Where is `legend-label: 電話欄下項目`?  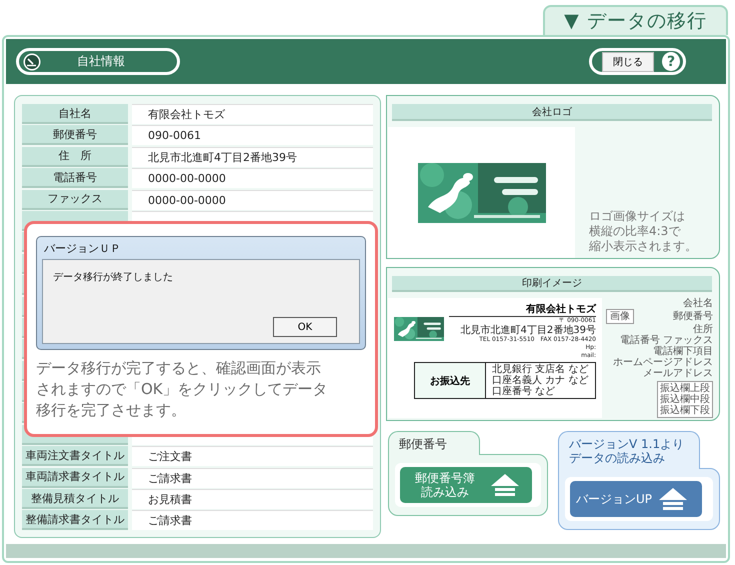 legend-label: 電話欄下項目 is located at coordinates (683, 351).